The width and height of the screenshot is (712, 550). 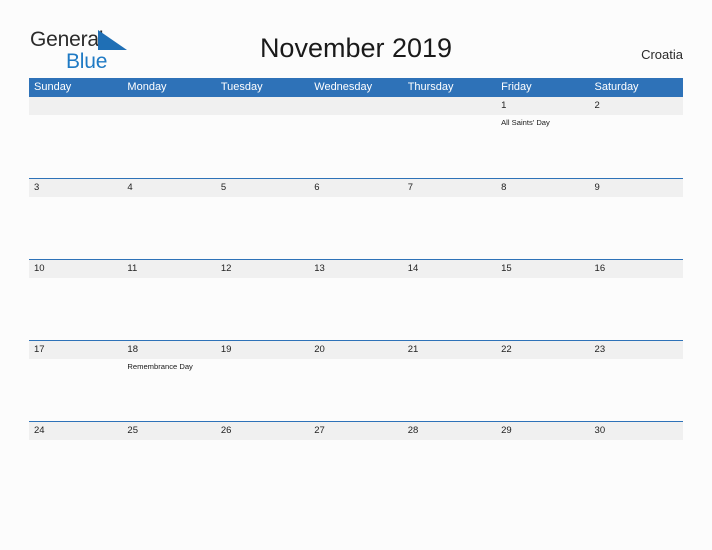 What do you see at coordinates (241, 87) in the screenshot?
I see `weekday-tuesday: Tuesday` at bounding box center [241, 87].